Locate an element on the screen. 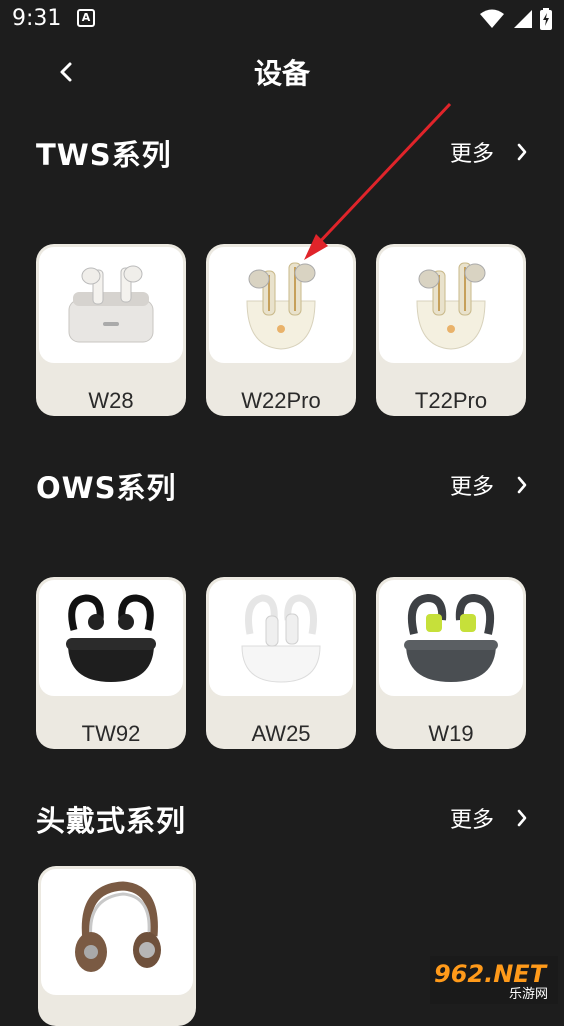 The width and height of the screenshot is (564, 1026). status-time: 9:31 is located at coordinates (37, 18).